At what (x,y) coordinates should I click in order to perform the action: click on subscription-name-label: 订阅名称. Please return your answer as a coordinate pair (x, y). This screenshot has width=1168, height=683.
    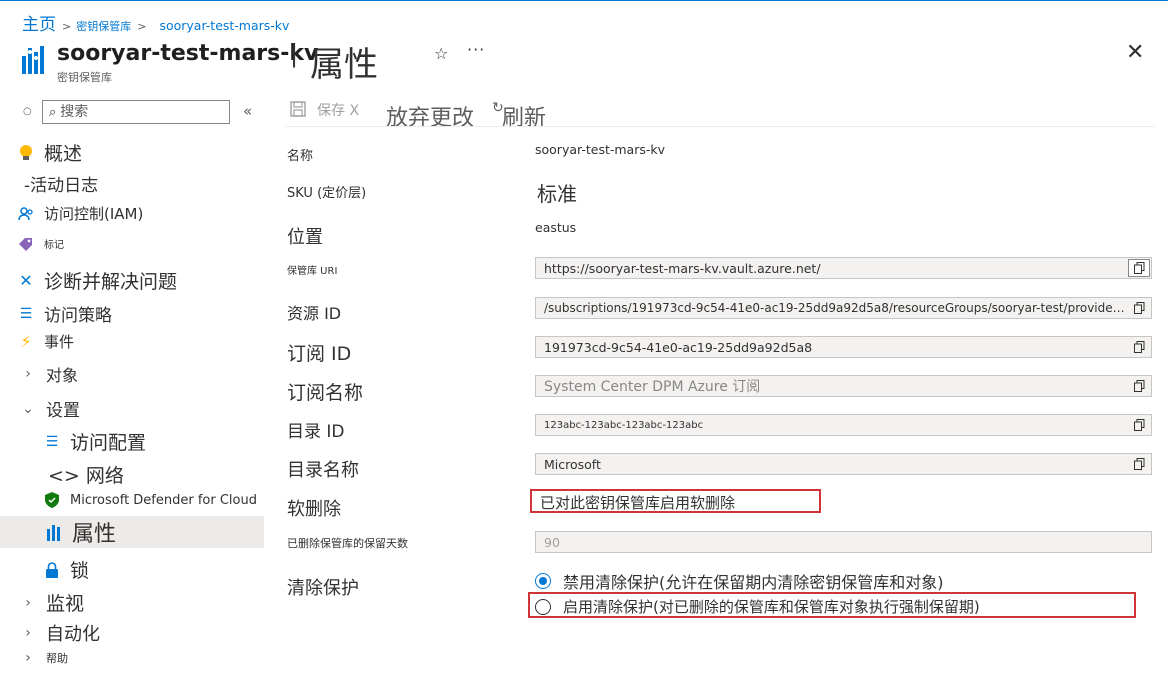
    Looking at the image, I should click on (325, 393).